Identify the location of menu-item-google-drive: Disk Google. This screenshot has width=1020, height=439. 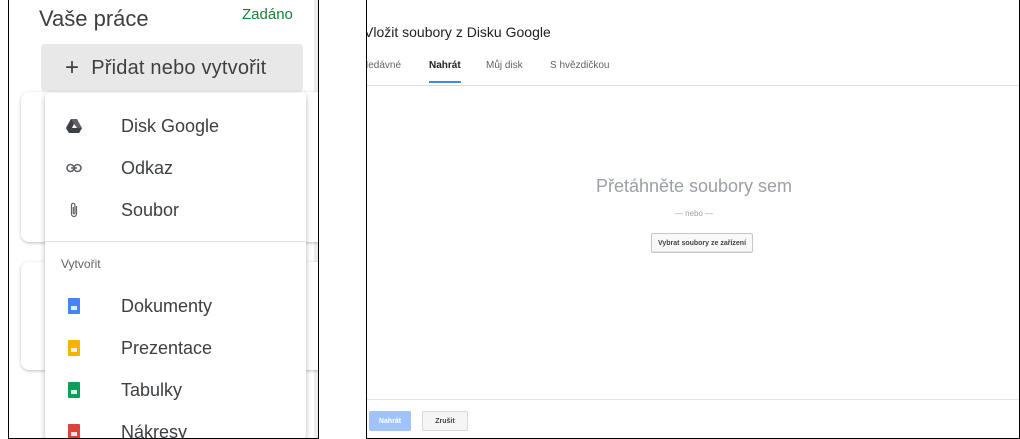
(175, 126).